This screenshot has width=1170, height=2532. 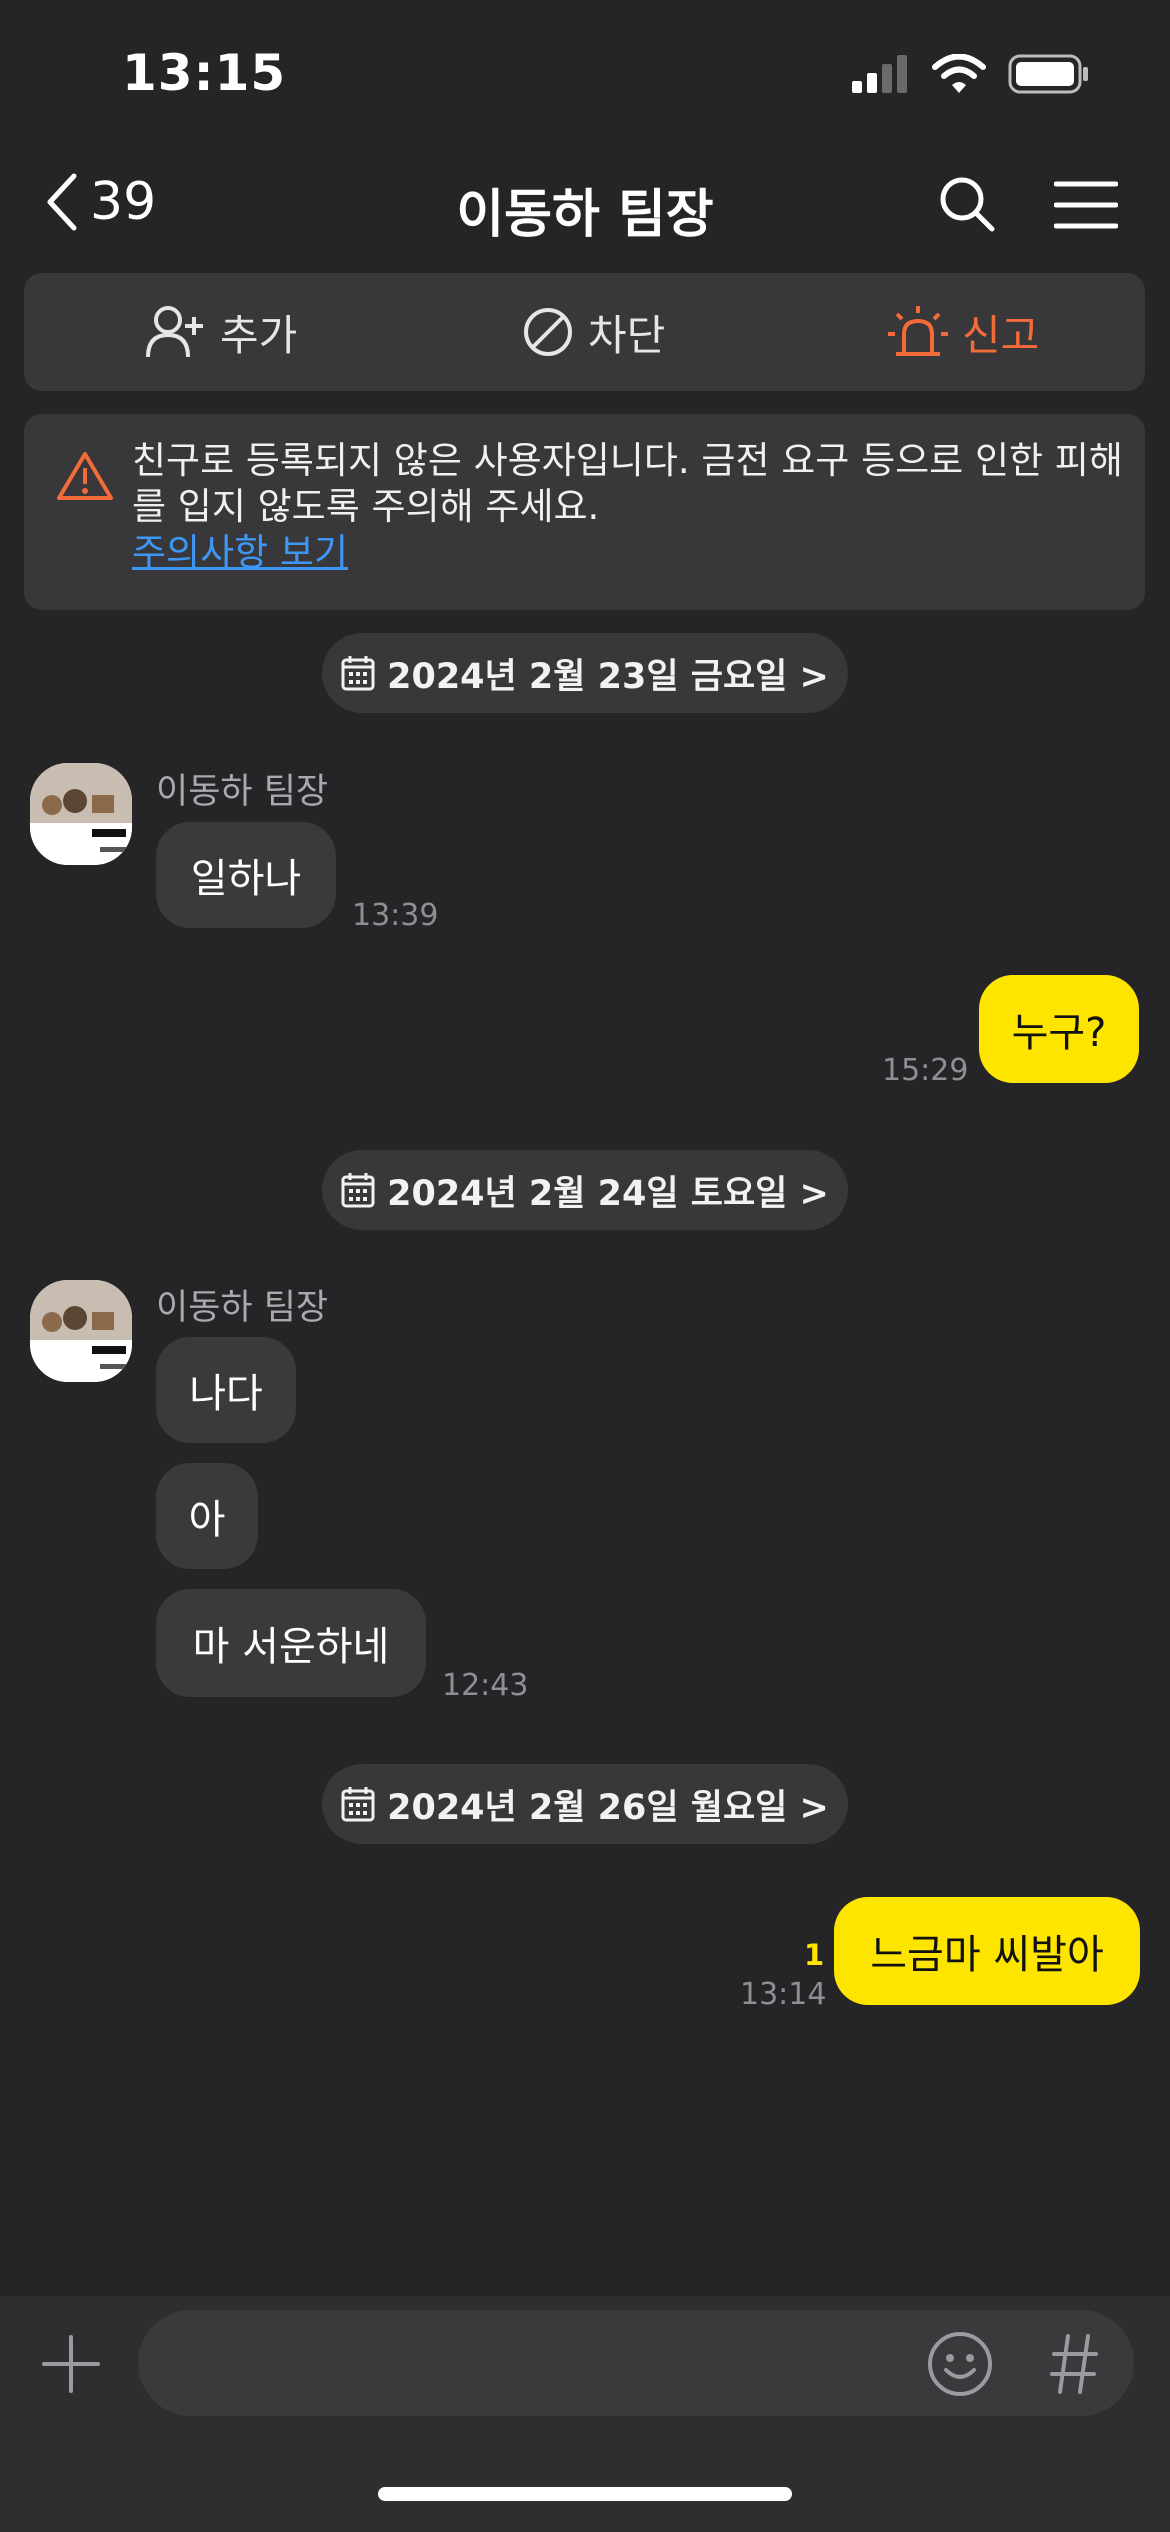 What do you see at coordinates (174, 332) in the screenshot?
I see `add-user-icon` at bounding box center [174, 332].